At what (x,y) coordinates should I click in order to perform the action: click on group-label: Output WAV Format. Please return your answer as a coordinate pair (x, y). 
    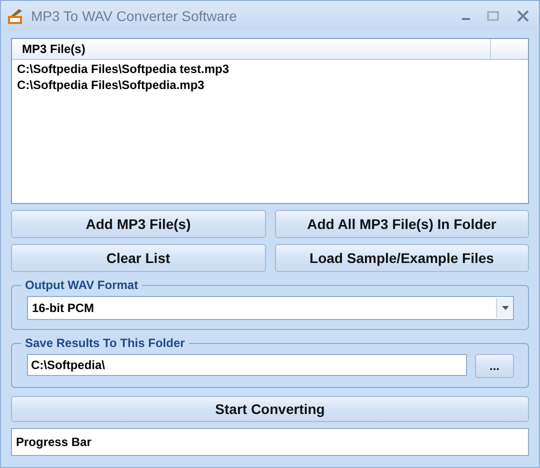
    Looking at the image, I should click on (82, 285).